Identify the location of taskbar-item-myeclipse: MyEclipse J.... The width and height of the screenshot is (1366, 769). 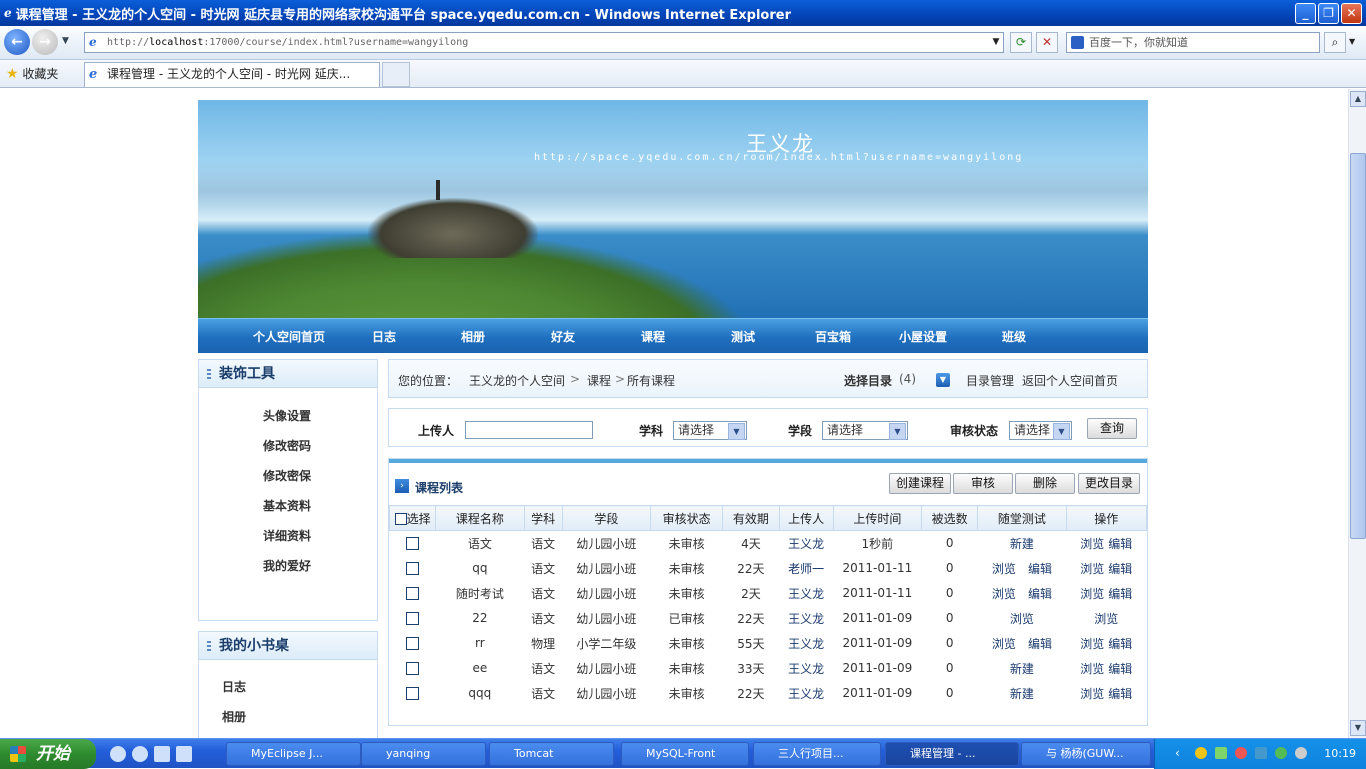
(293, 754).